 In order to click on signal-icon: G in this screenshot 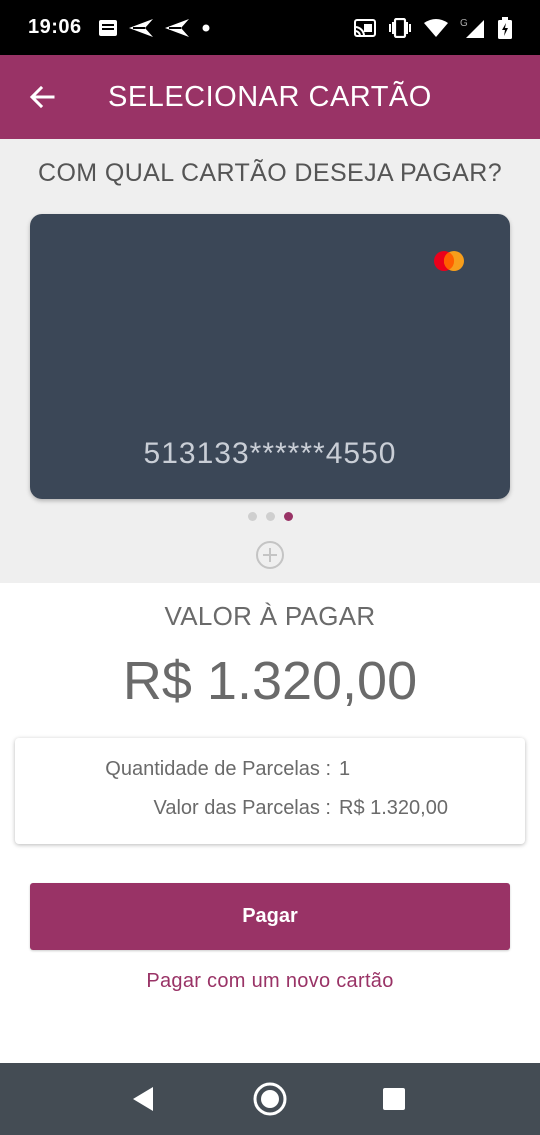, I will do `click(473, 28)`.